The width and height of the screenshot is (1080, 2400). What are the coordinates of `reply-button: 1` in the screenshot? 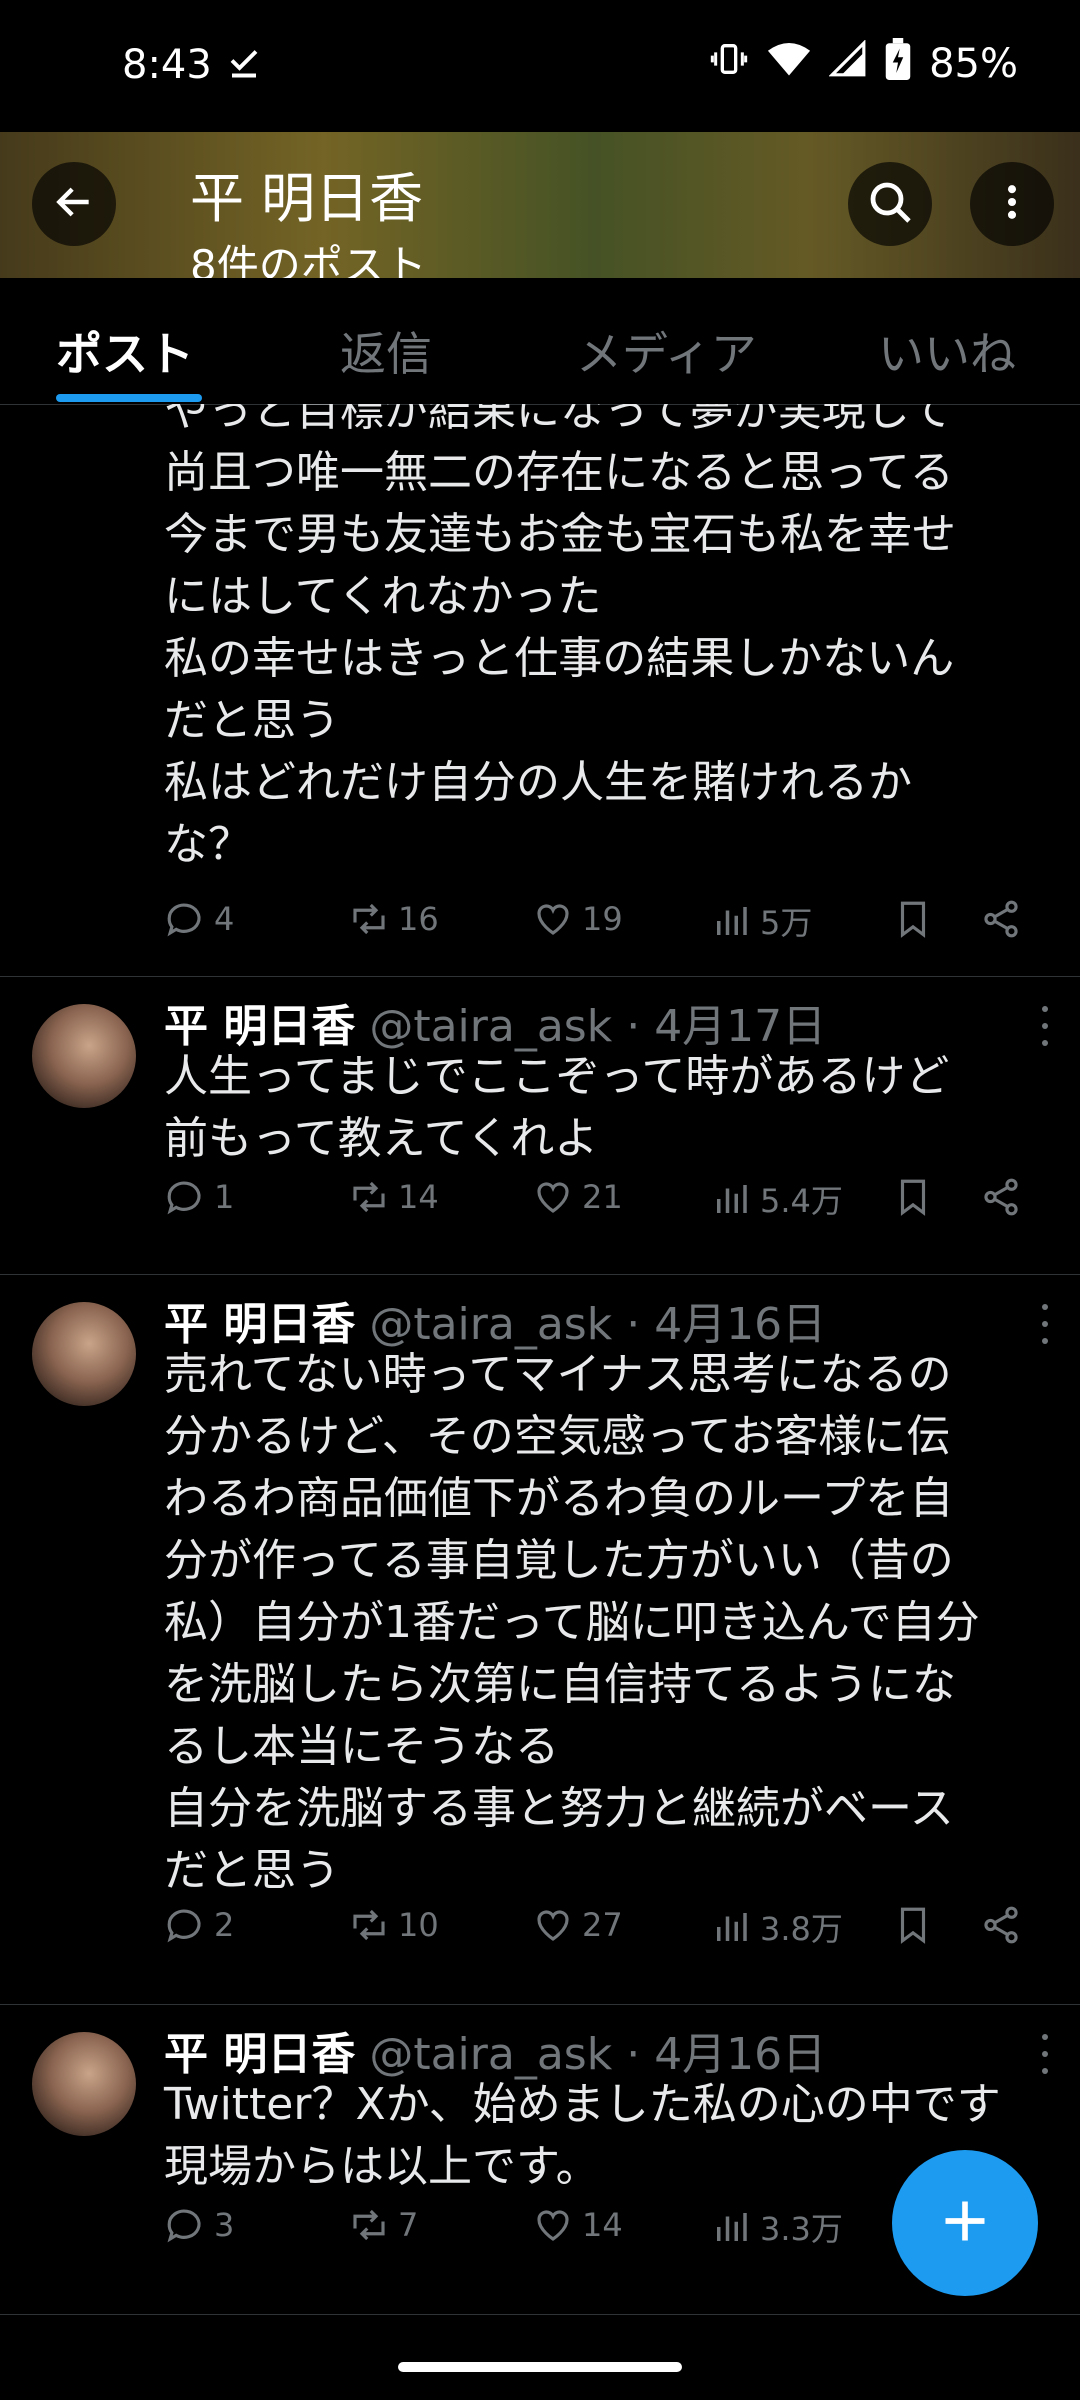 It's located at (199, 1197).